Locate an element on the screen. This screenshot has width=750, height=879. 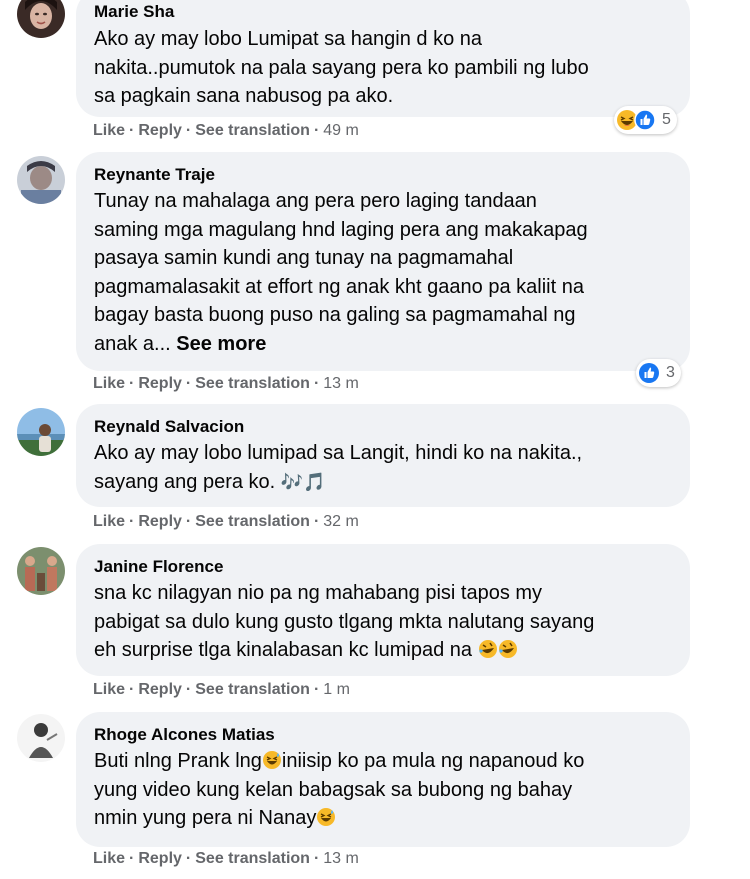
reaction-summary: 5 is located at coordinates (645, 120).